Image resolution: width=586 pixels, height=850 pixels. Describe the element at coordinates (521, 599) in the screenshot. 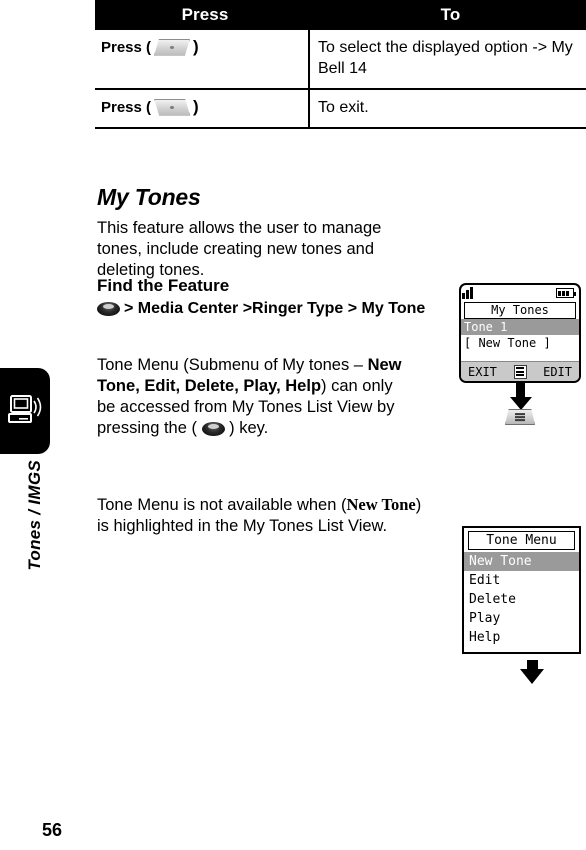

I see `menu-item: Delete` at that location.